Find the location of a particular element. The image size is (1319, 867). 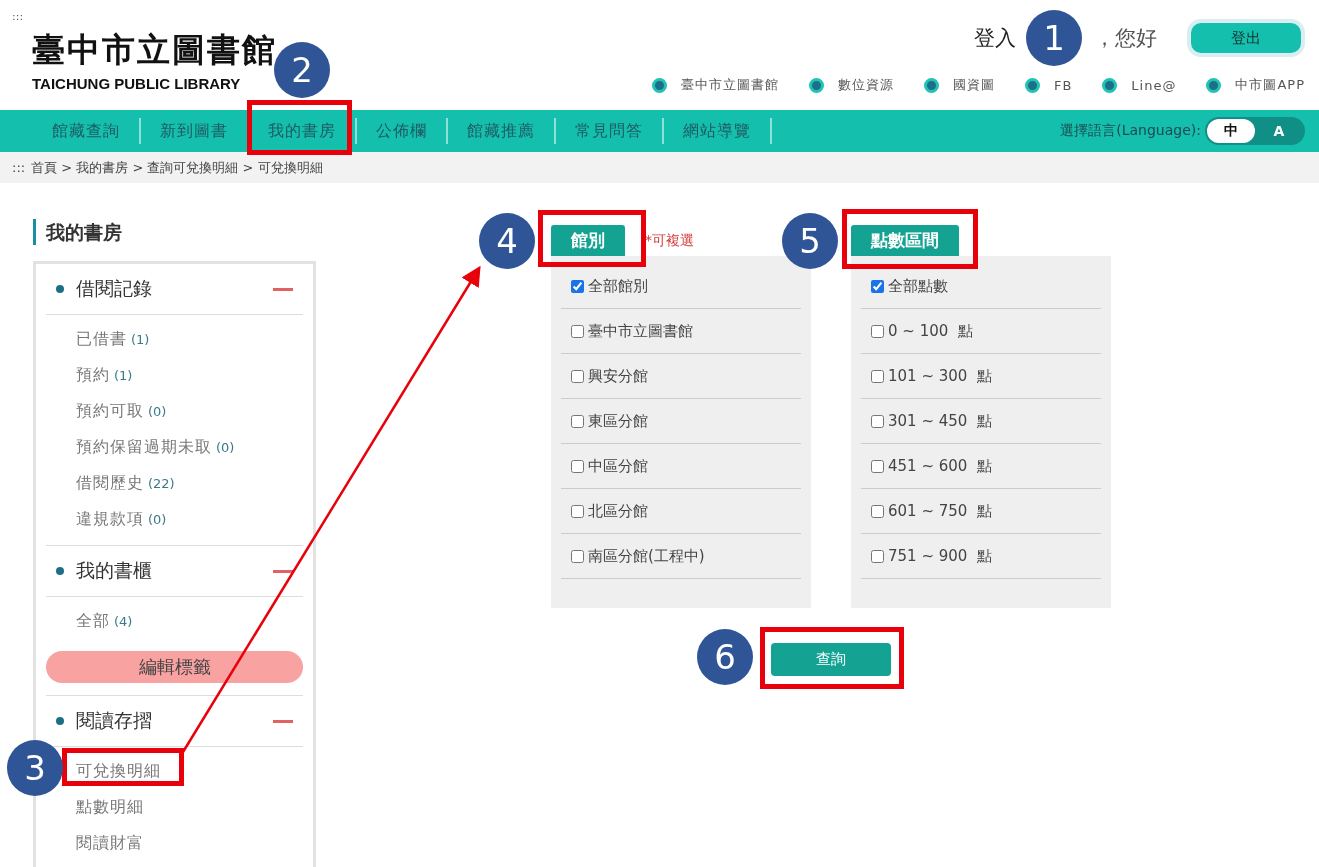

step-marker: 6 is located at coordinates (725, 657).